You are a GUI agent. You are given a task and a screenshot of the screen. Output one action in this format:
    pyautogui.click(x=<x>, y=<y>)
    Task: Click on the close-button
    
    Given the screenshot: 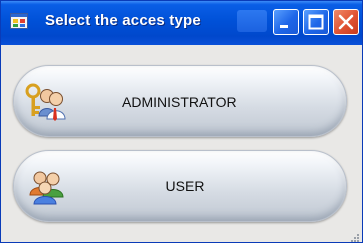 What is the action you would take?
    pyautogui.click(x=346, y=22)
    